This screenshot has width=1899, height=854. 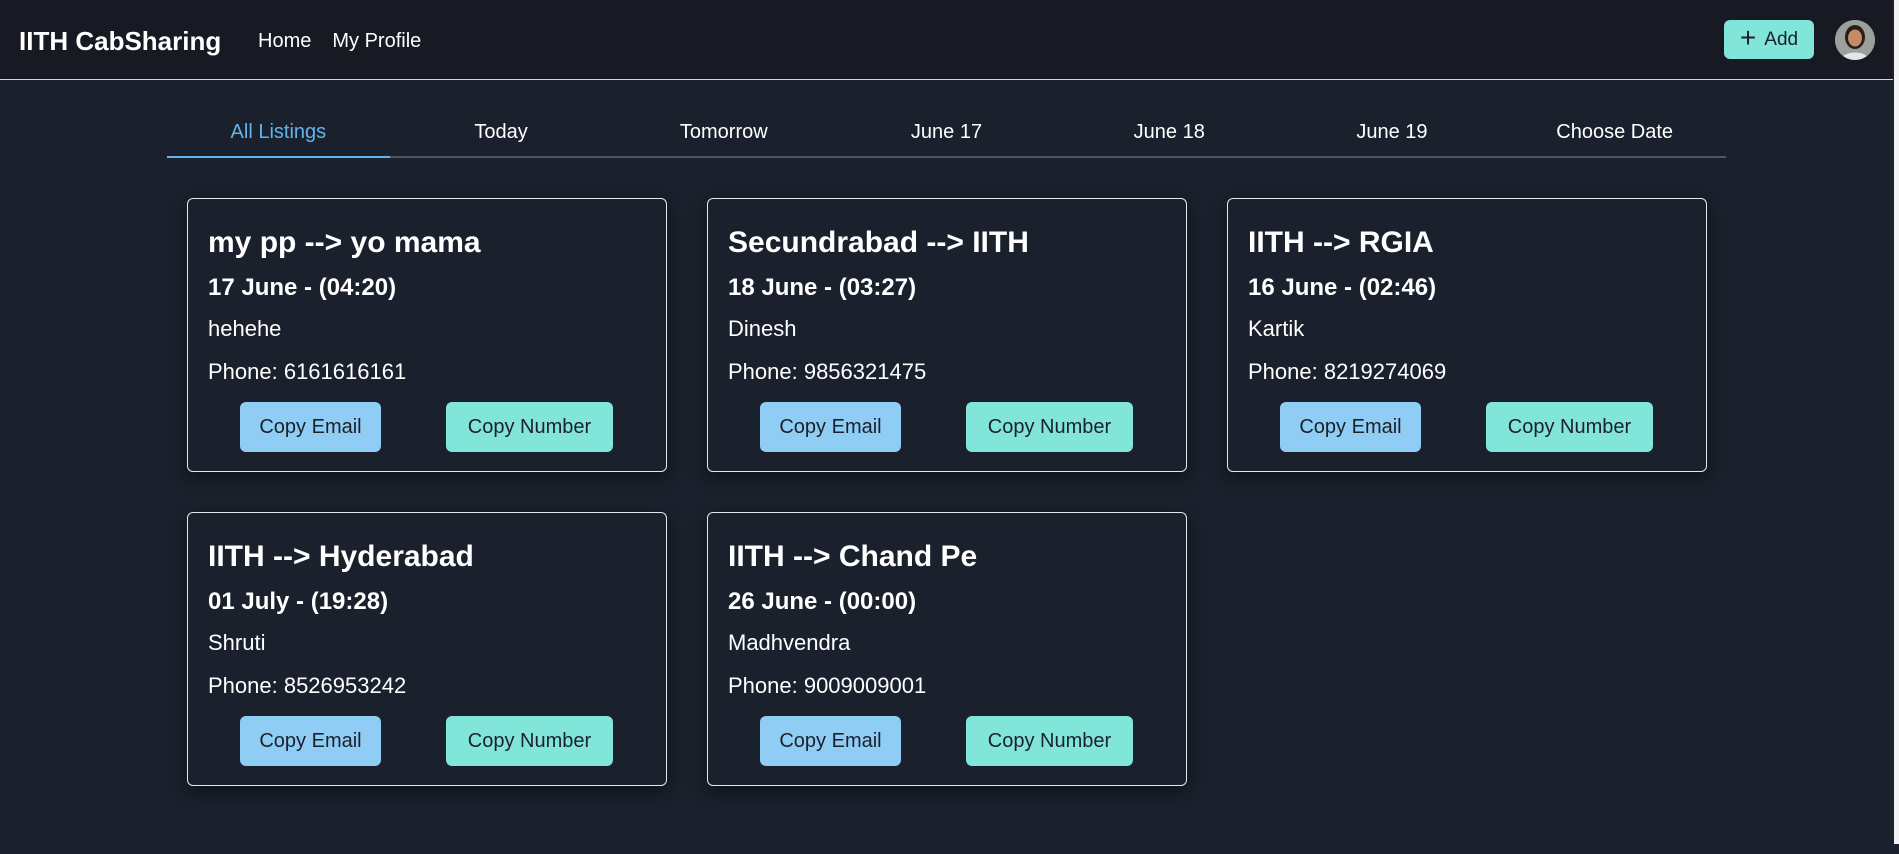 I want to click on tab-june-17: June 17, so click(x=946, y=134).